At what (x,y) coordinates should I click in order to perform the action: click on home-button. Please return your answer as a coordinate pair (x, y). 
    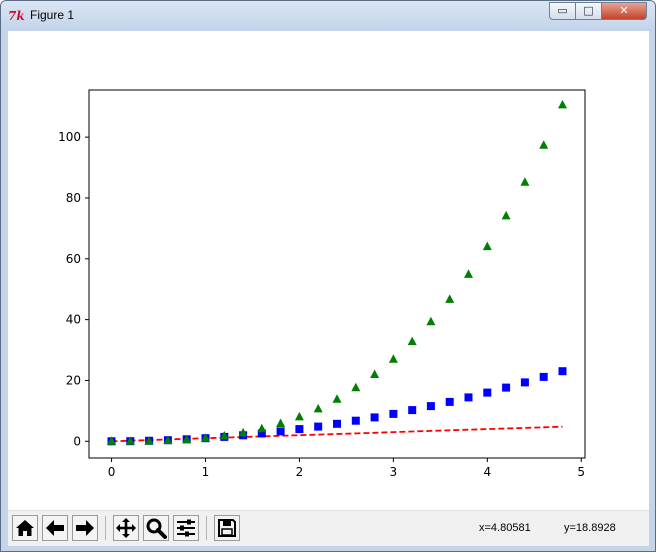
    Looking at the image, I should click on (25, 528).